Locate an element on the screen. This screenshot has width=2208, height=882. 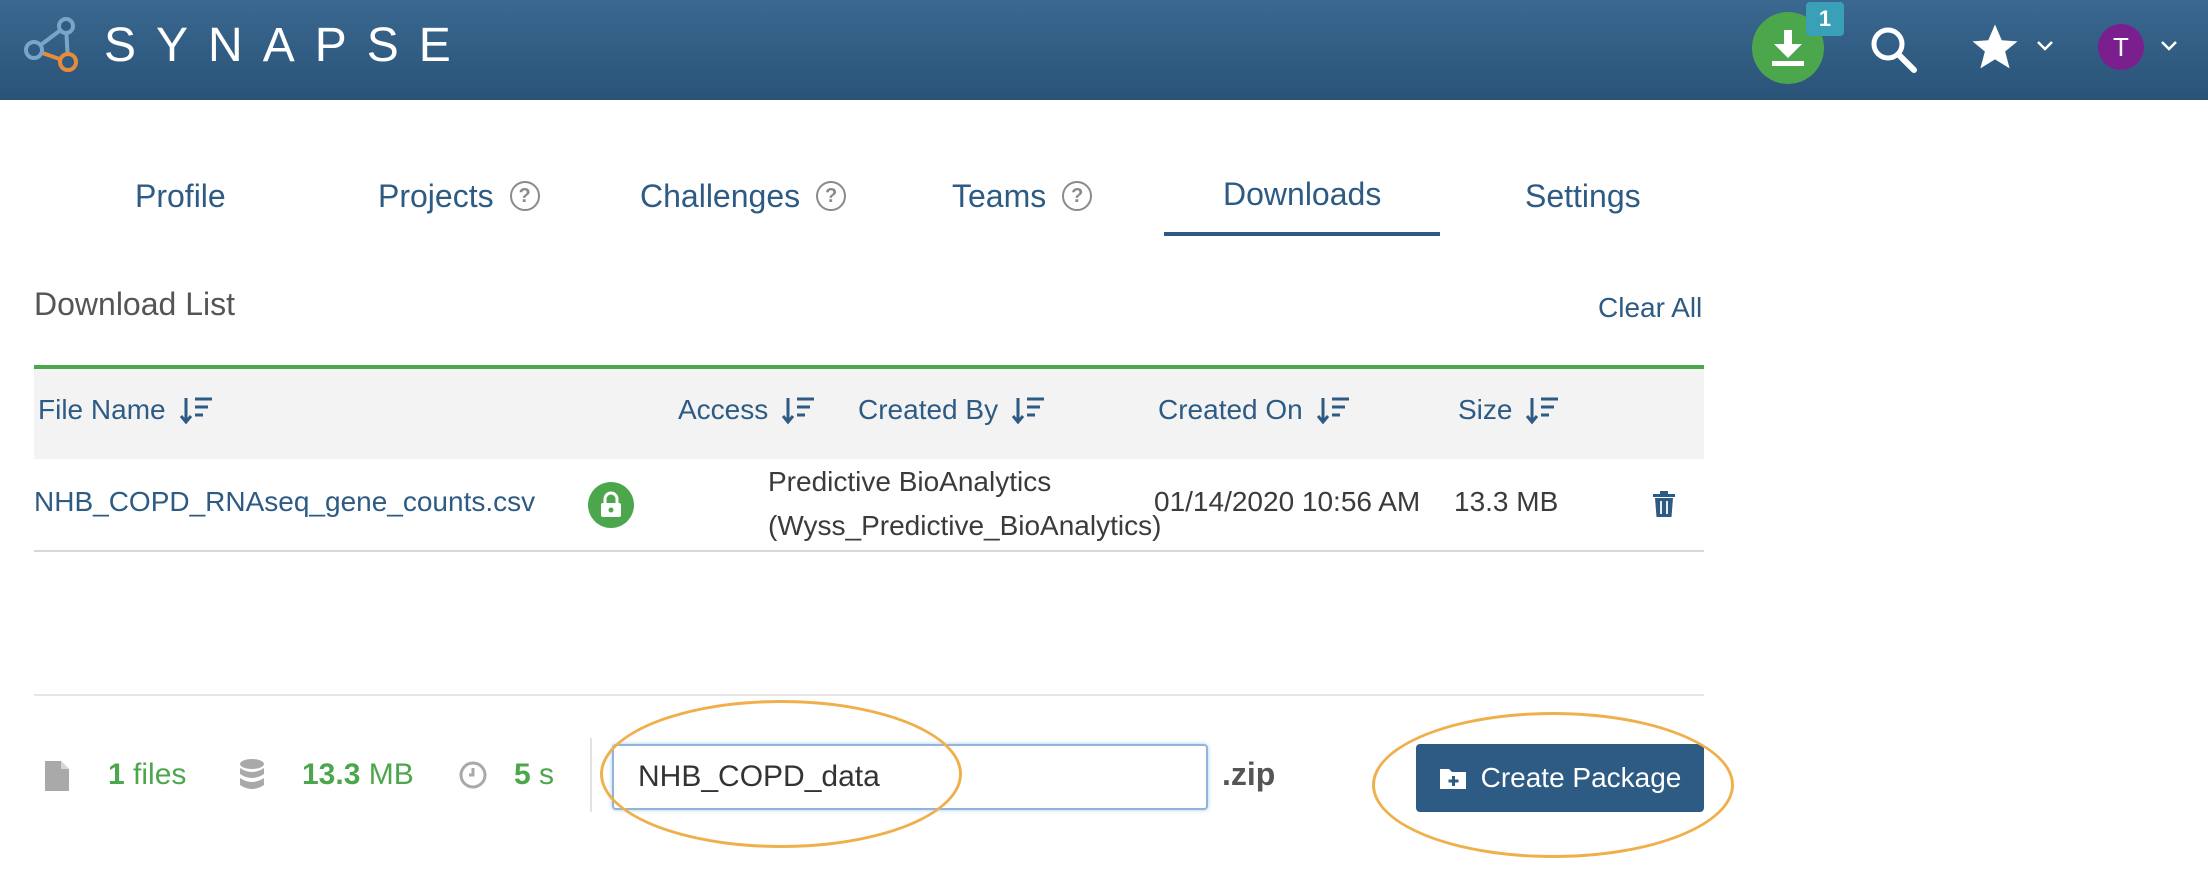
file-icon is located at coordinates (57, 776).